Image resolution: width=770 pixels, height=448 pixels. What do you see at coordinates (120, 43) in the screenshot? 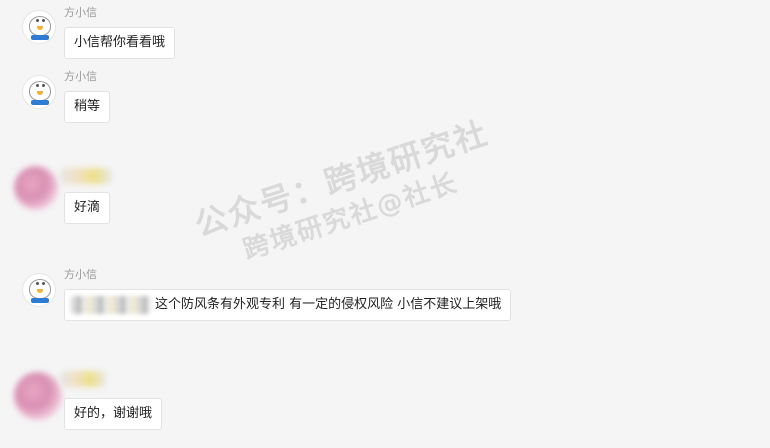
I see `message-bubble: 小信帮你看看哦` at bounding box center [120, 43].